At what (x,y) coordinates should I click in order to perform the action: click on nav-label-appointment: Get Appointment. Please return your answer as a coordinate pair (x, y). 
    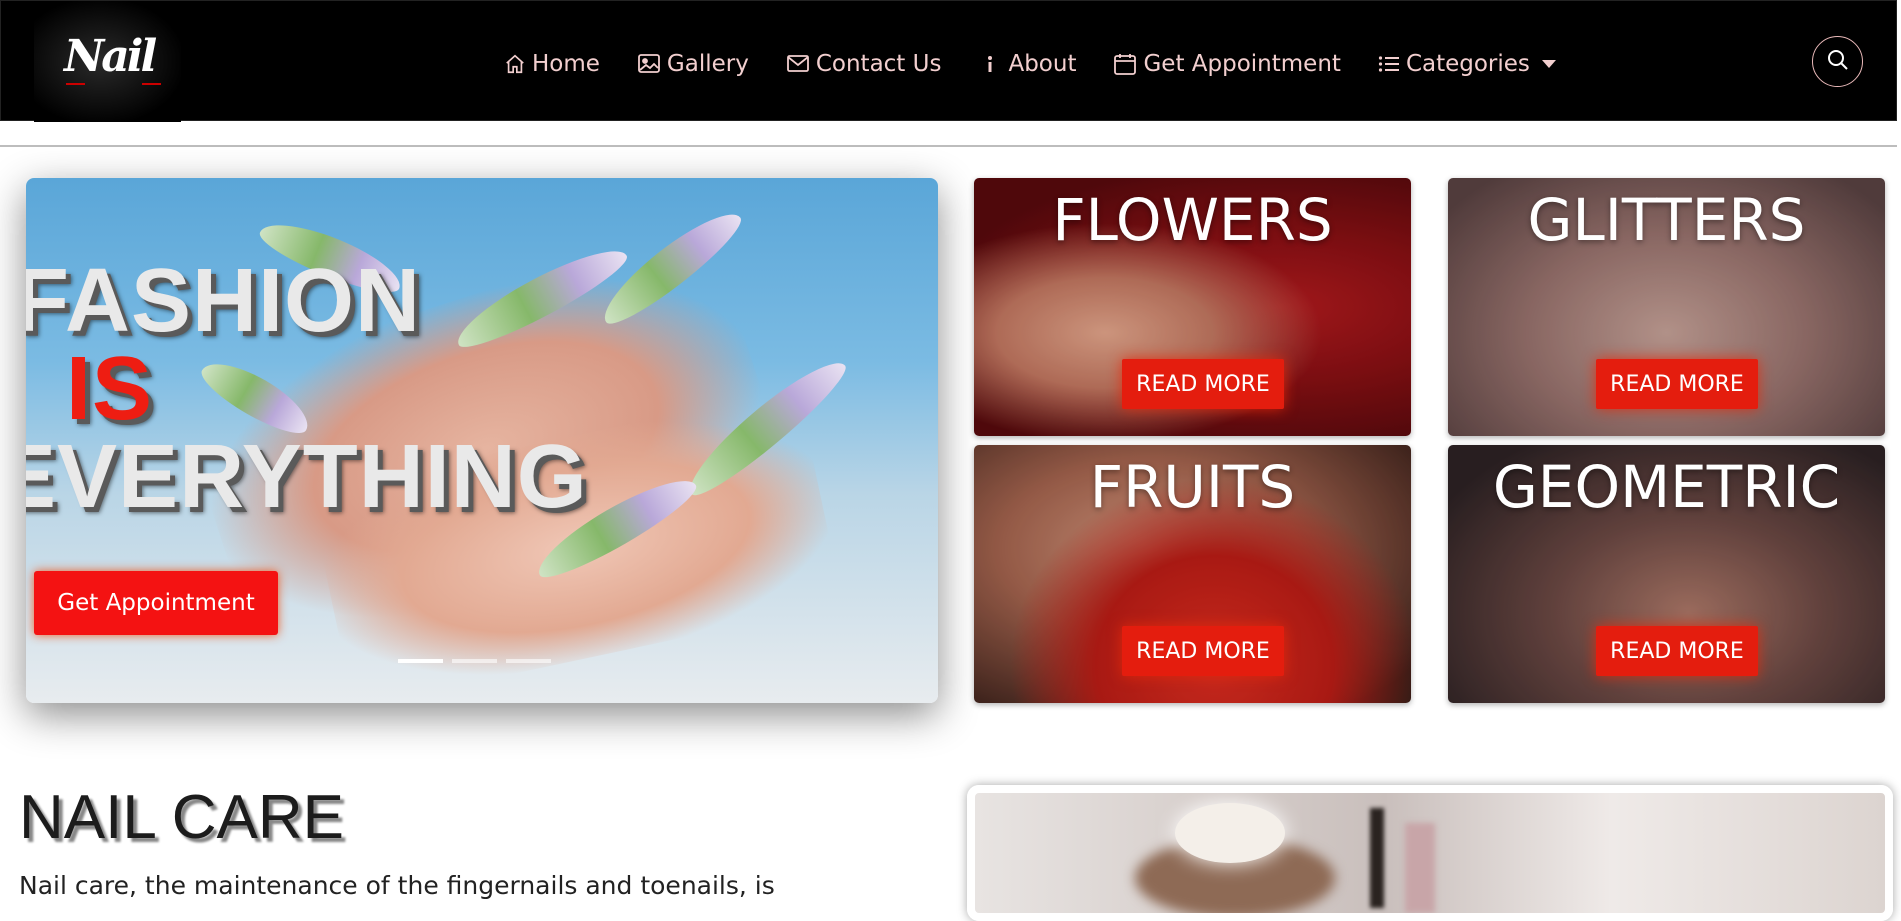
    Looking at the image, I should click on (1242, 64).